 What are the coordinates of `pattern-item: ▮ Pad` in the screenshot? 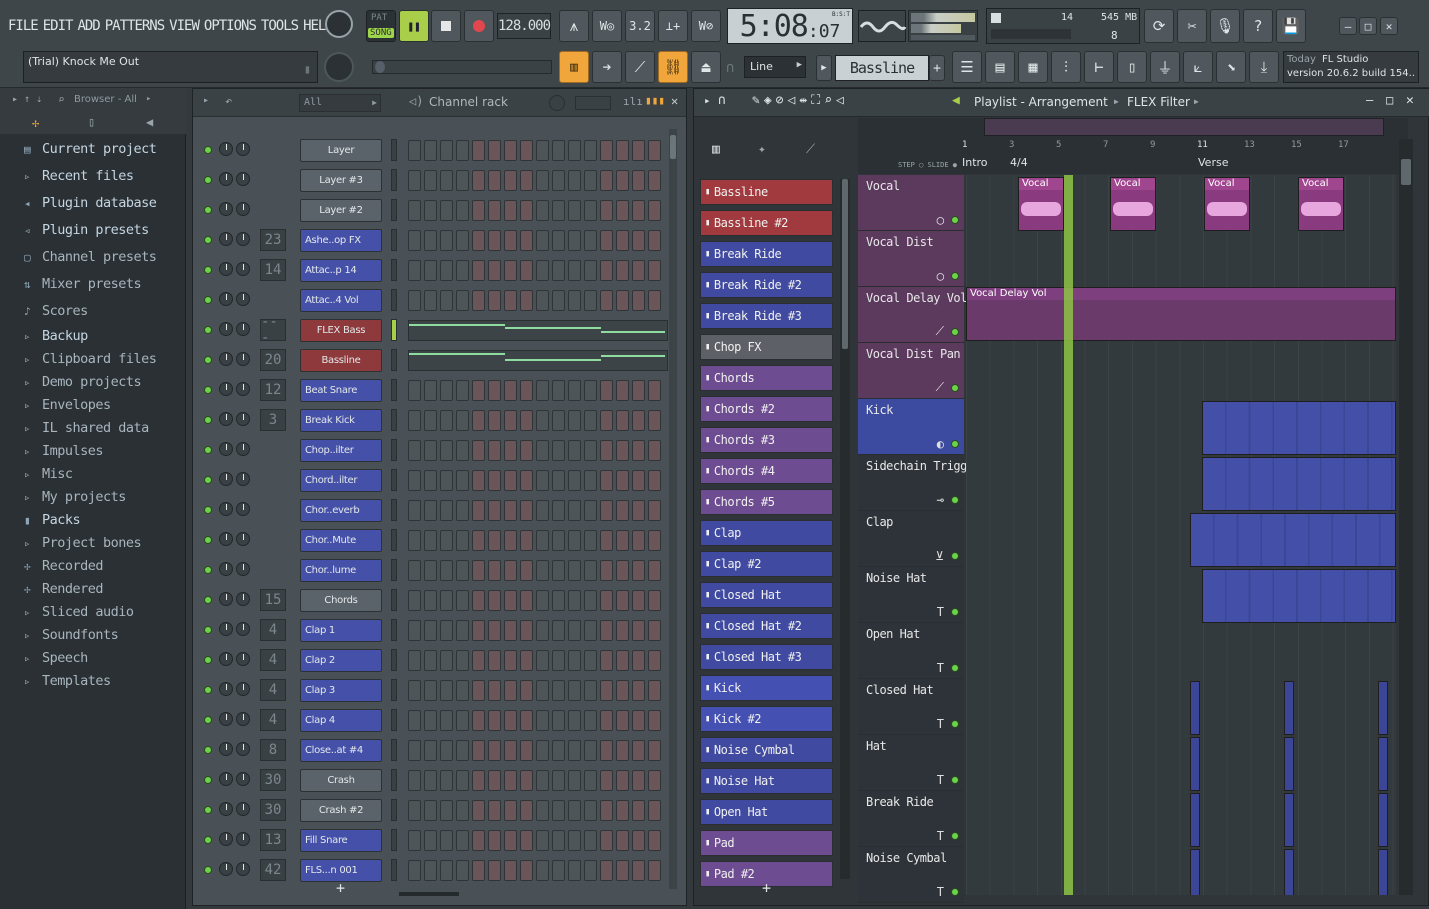 It's located at (766, 843).